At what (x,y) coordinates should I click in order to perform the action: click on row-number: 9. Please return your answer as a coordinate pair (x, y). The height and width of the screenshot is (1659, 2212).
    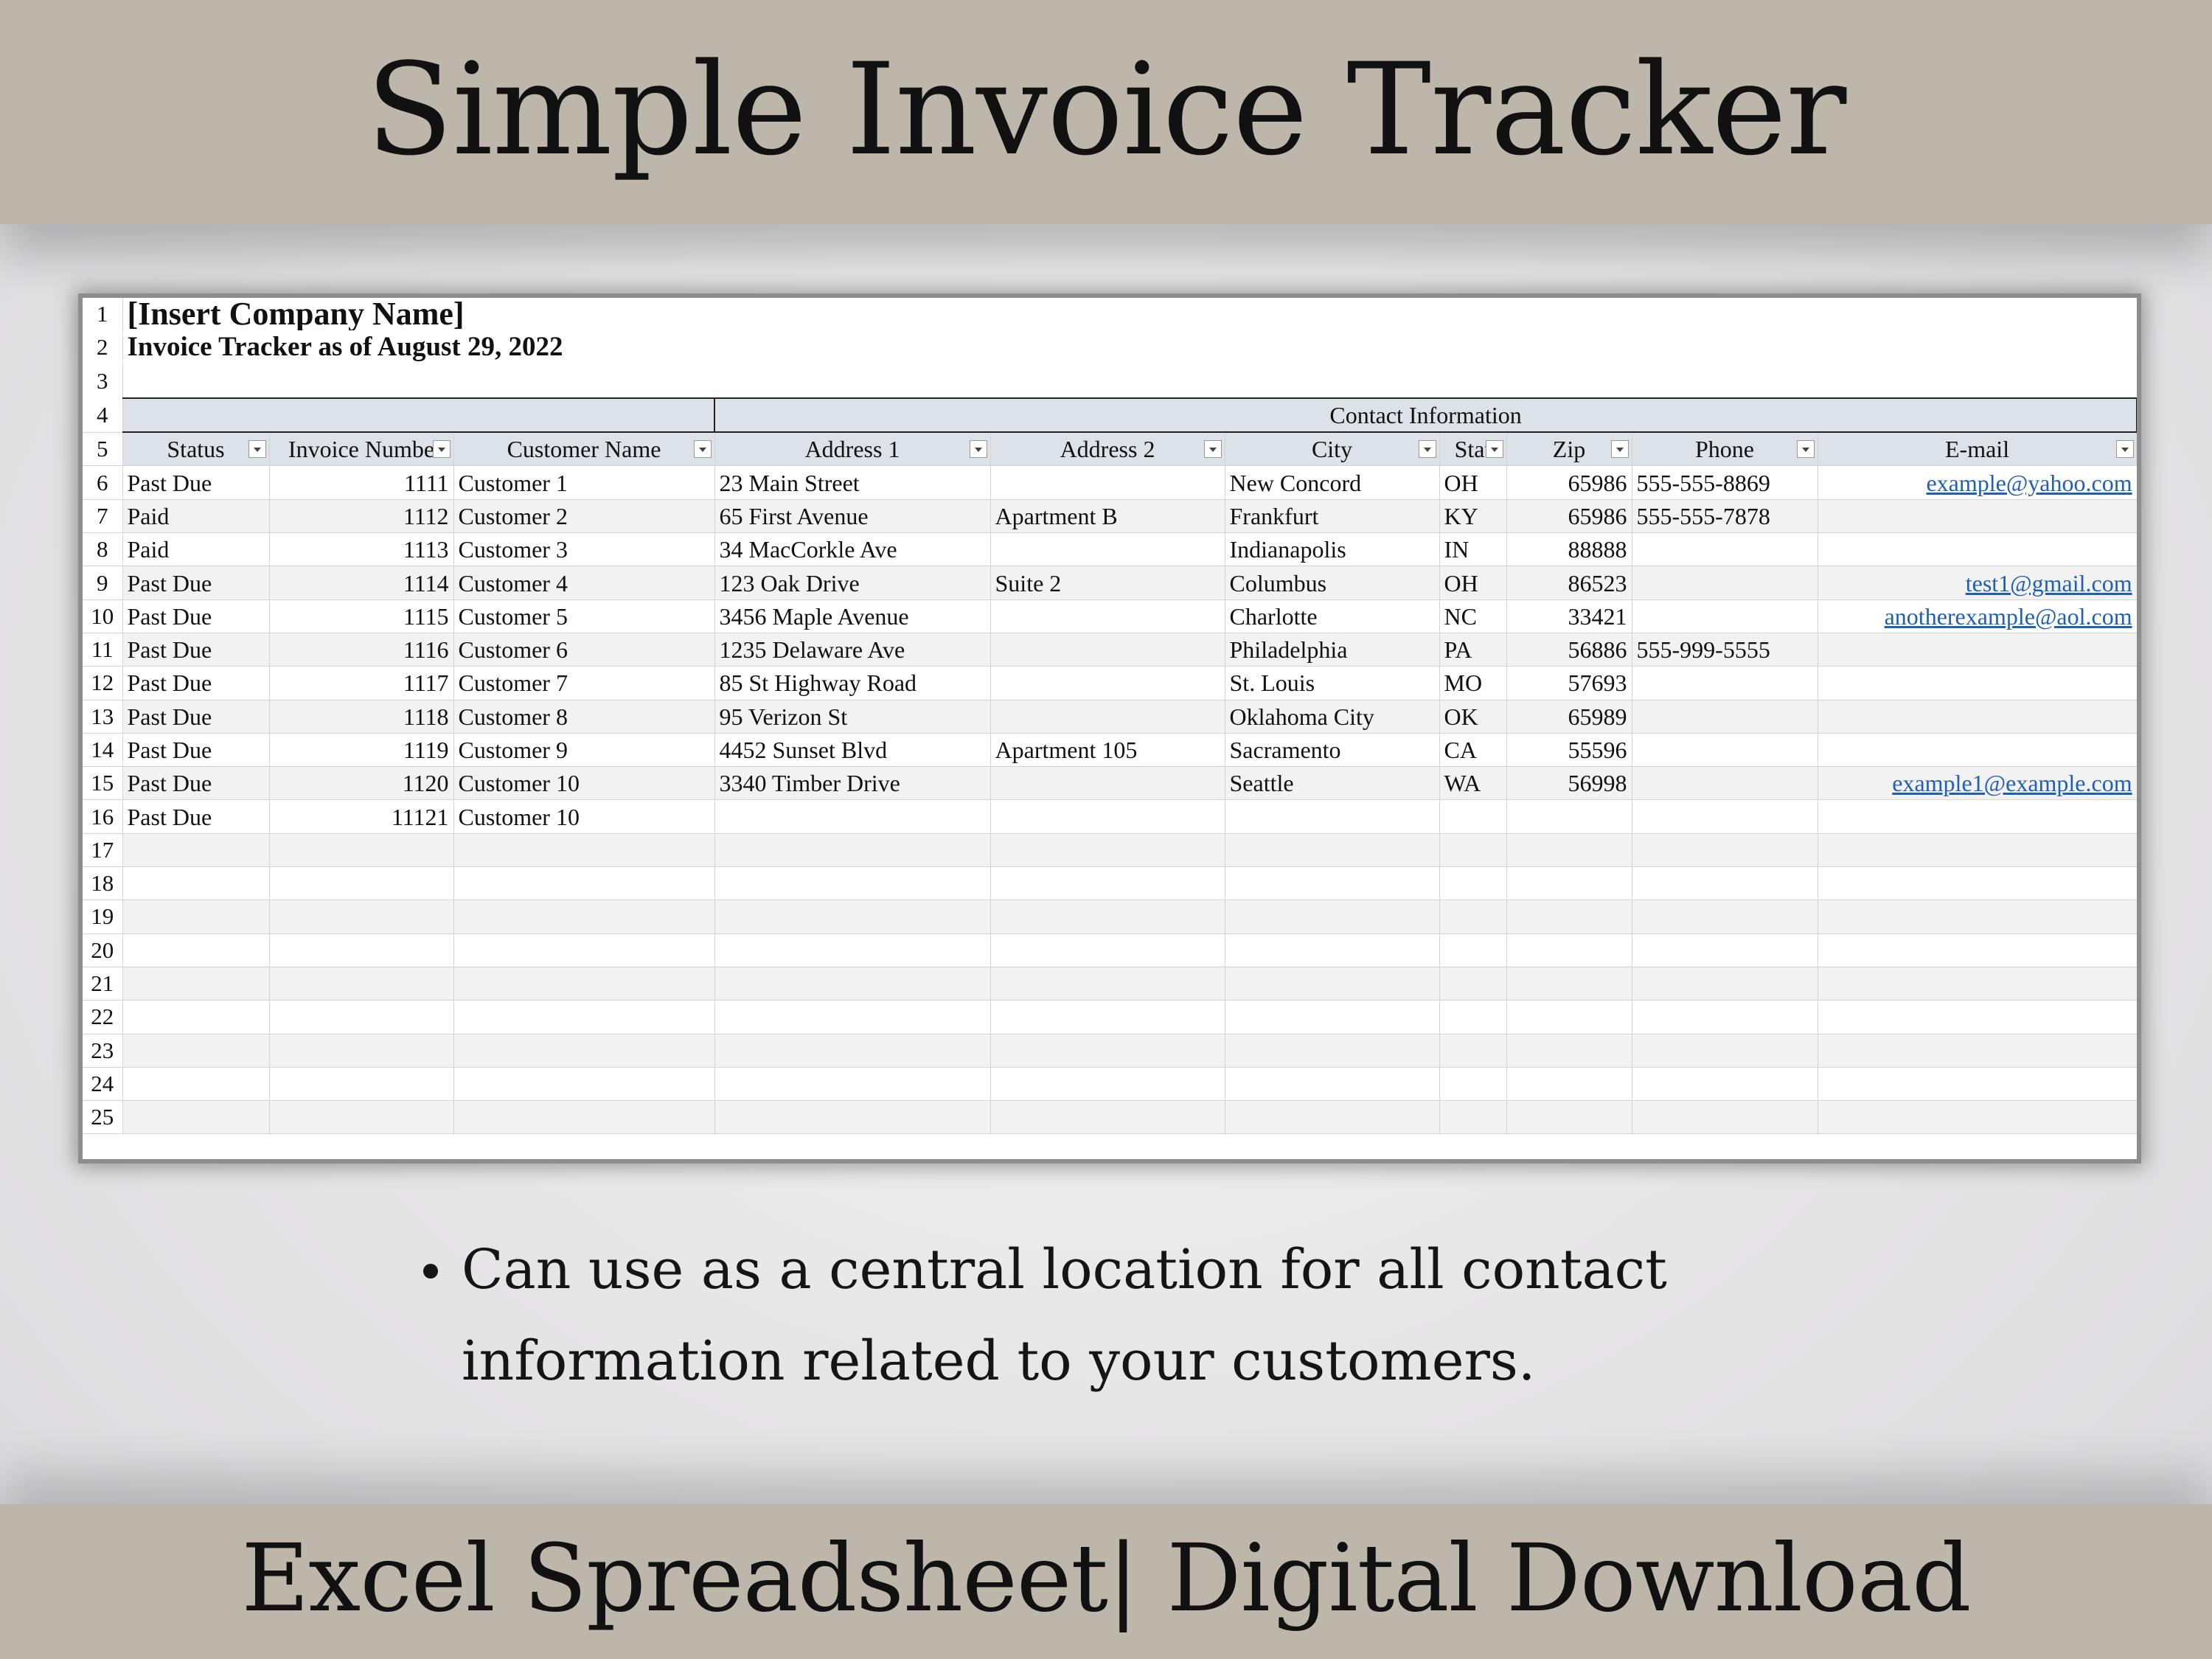
    Looking at the image, I should click on (103, 583).